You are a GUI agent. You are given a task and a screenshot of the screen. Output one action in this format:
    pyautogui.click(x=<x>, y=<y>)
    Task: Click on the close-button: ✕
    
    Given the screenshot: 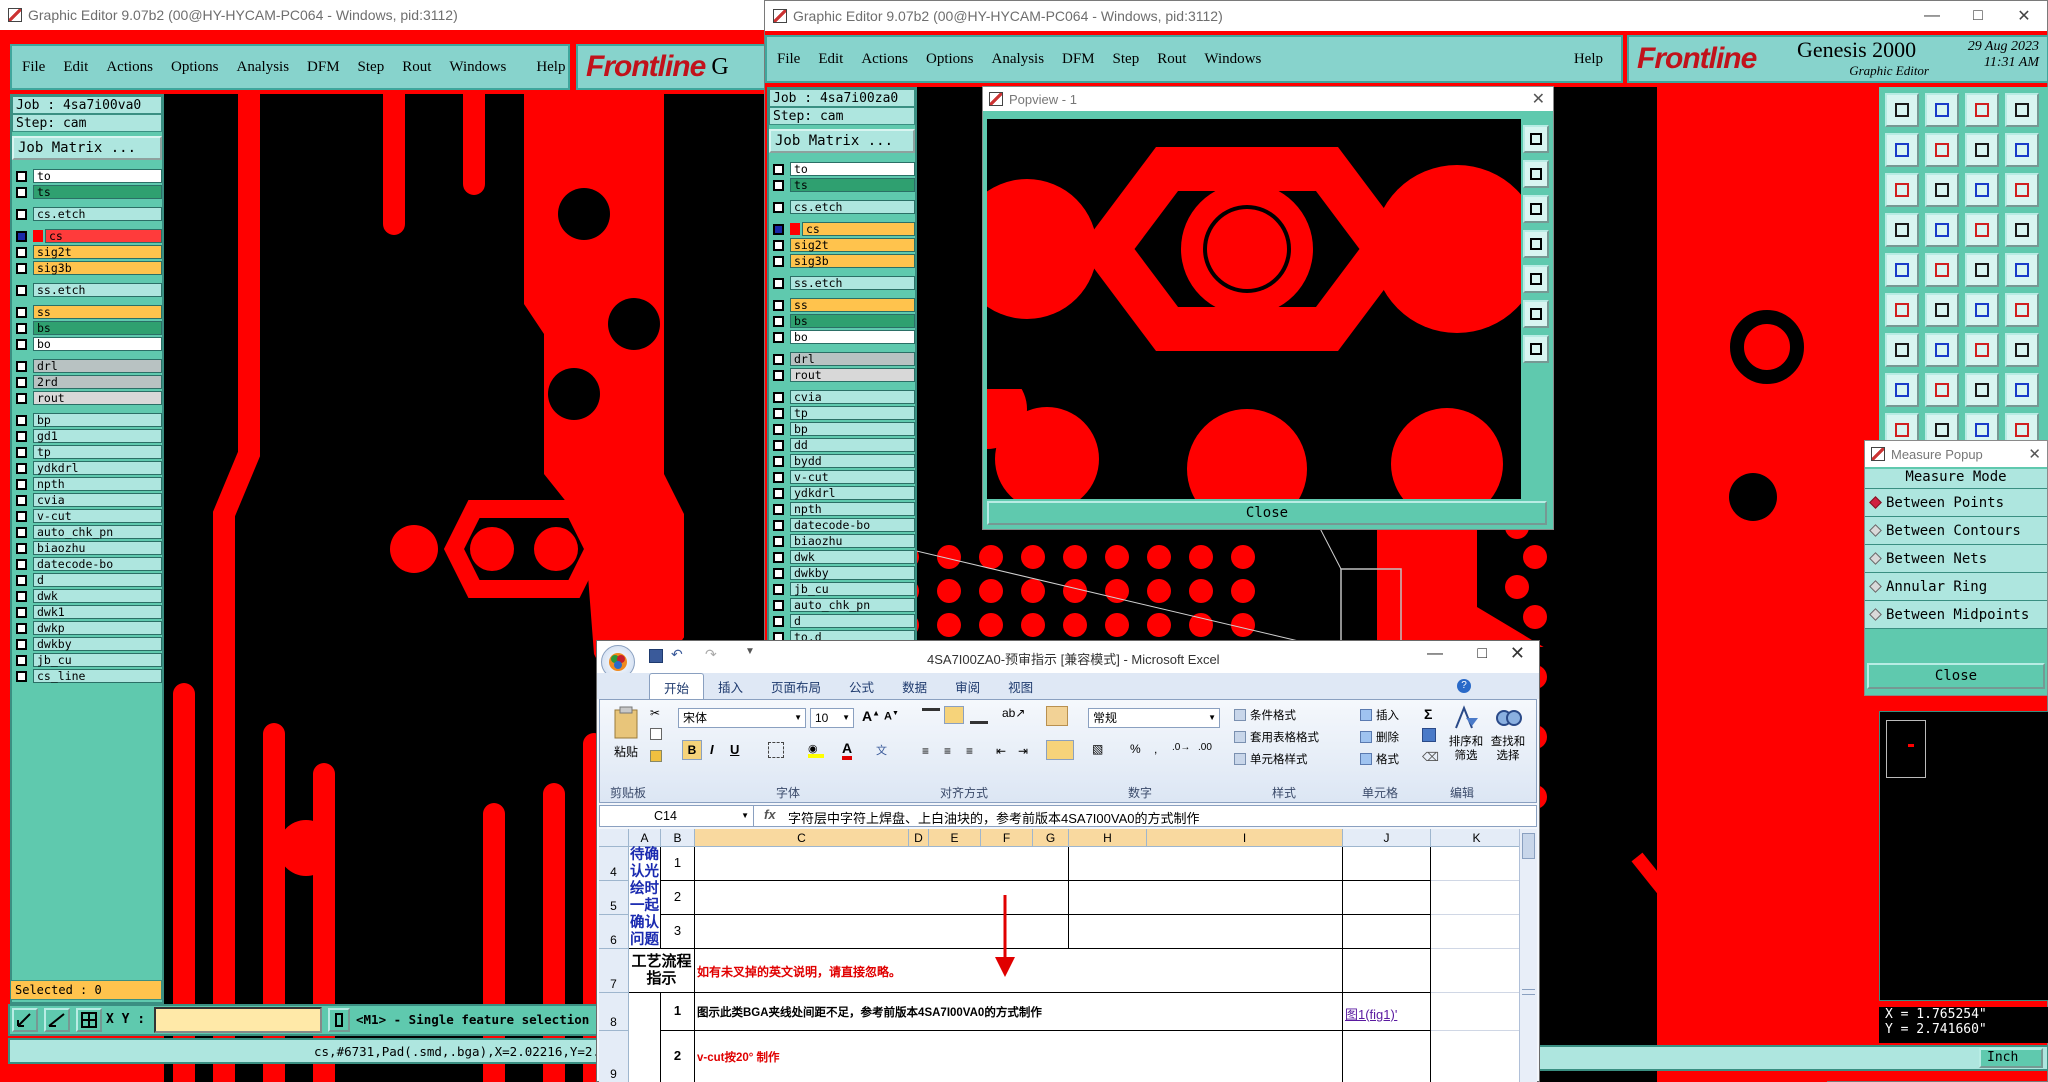 What is the action you would take?
    pyautogui.click(x=2024, y=16)
    